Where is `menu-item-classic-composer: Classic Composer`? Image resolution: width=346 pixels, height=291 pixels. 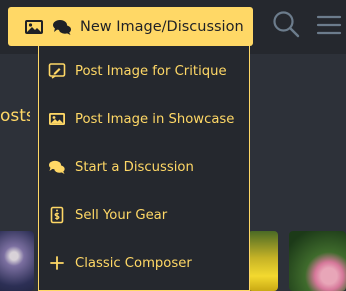
menu-item-classic-composer: Classic Composer is located at coordinates (144, 263).